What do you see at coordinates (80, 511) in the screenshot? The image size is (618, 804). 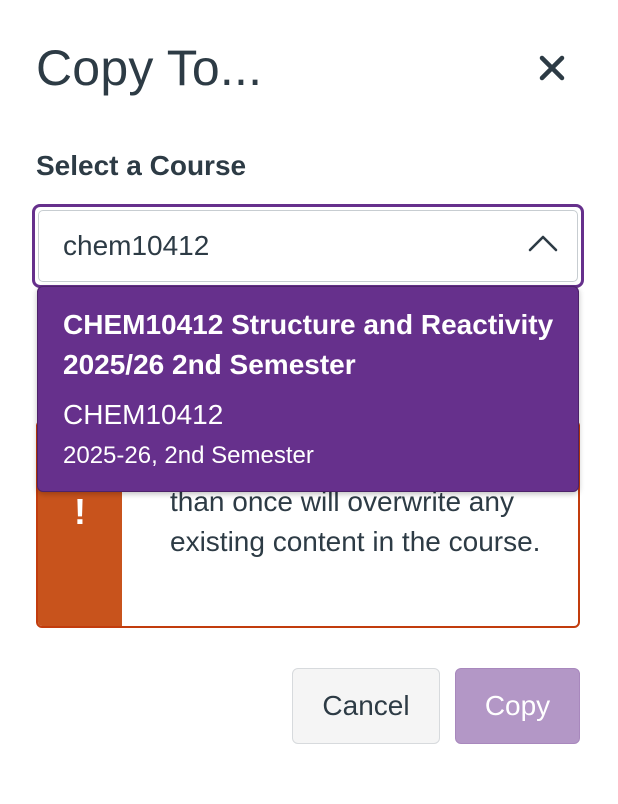 I see `warning-icon: !` at bounding box center [80, 511].